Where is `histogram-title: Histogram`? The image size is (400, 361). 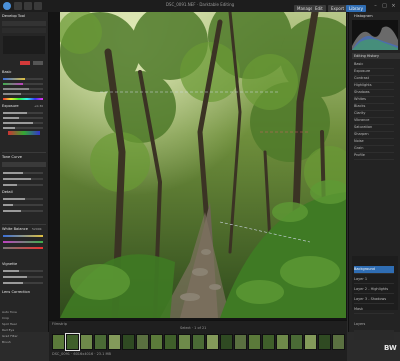
histogram-title: Histogram is located at coordinates (363, 16).